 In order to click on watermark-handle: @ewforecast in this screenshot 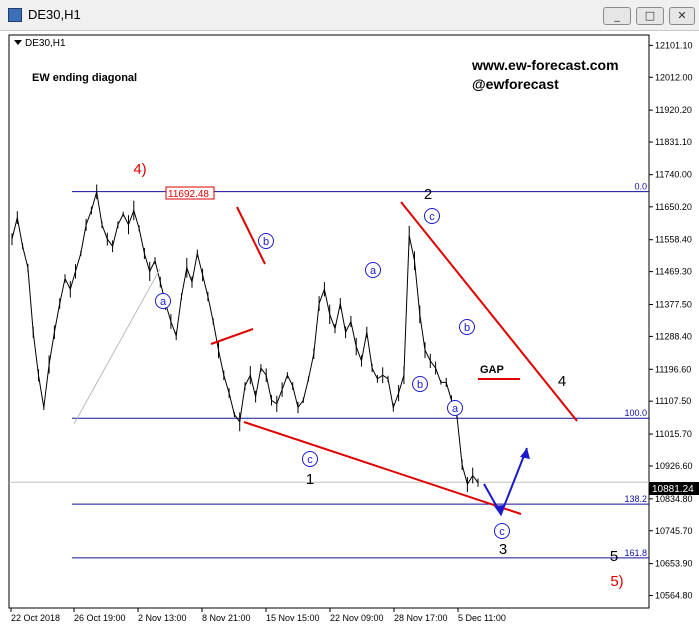, I will do `click(515, 84)`.